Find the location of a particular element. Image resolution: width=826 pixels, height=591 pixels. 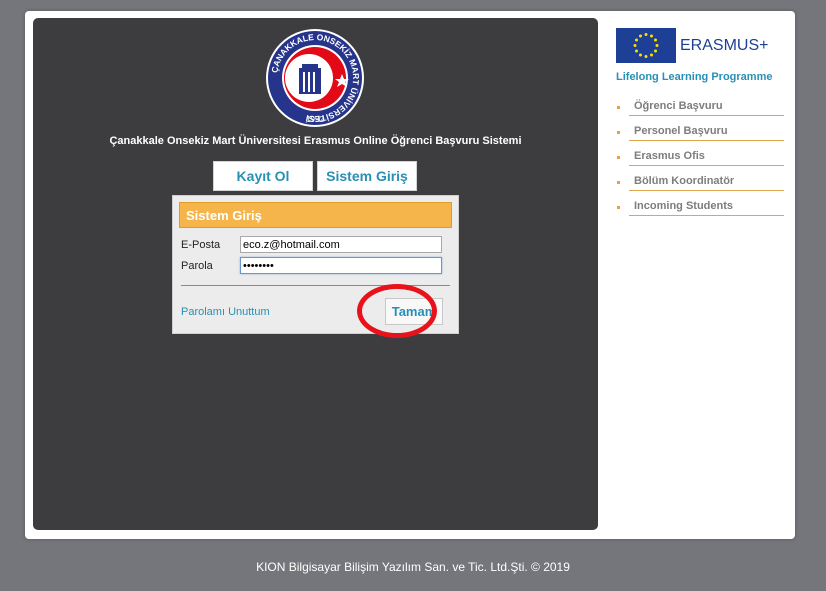

submit-button: Tamam is located at coordinates (414, 311).